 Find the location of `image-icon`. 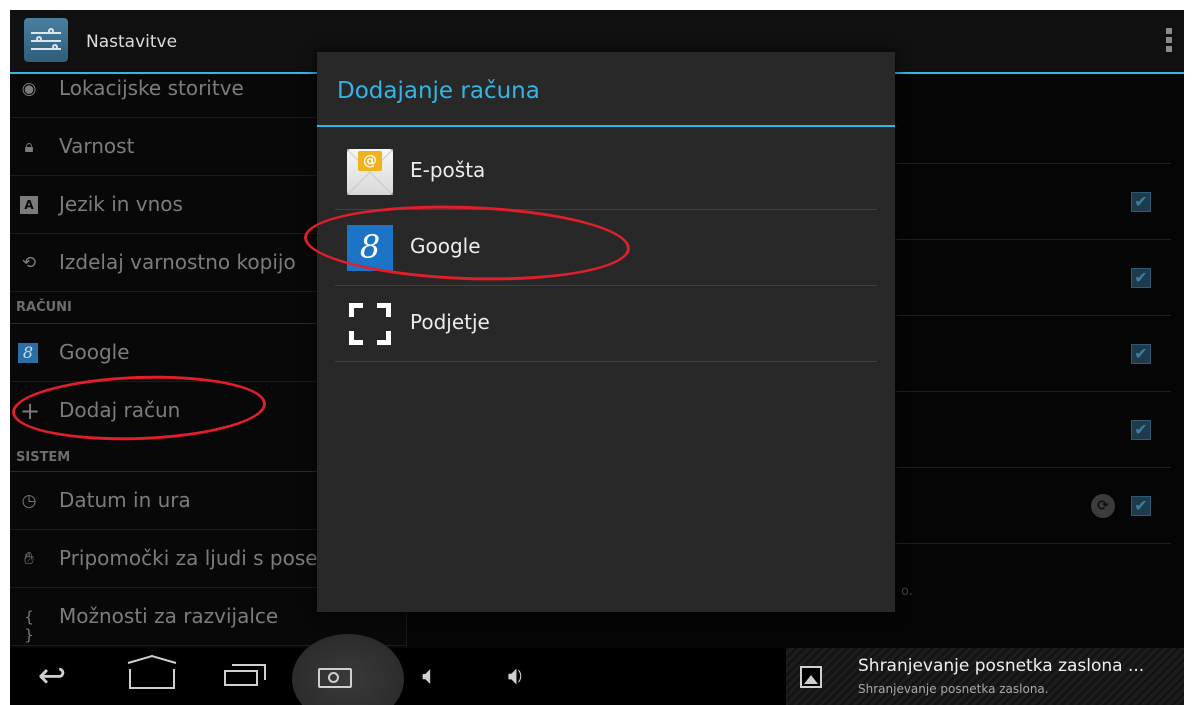

image-icon is located at coordinates (811, 677).